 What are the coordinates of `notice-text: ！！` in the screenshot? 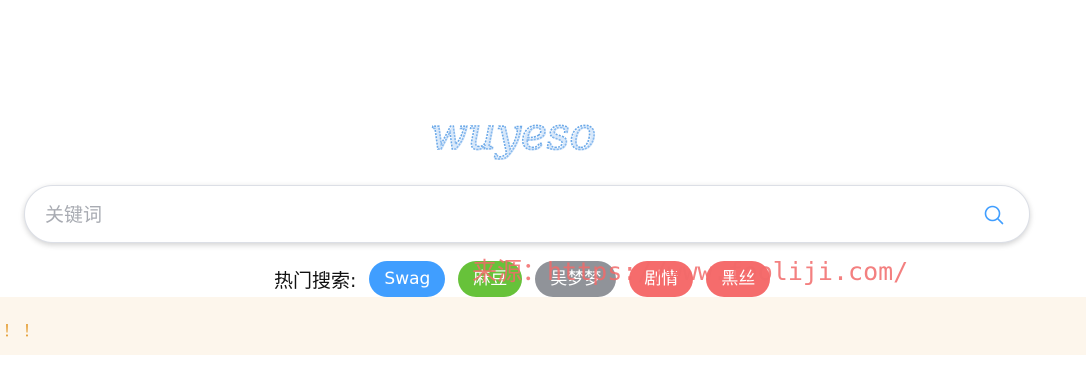 It's located at (23, 330).